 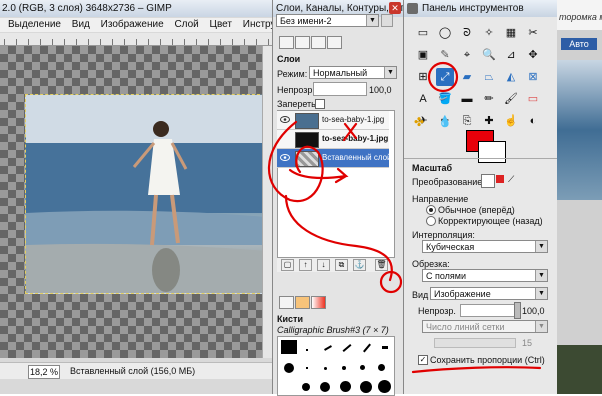 I want to click on smudge-icon: ☝, so click(x=511, y=121).